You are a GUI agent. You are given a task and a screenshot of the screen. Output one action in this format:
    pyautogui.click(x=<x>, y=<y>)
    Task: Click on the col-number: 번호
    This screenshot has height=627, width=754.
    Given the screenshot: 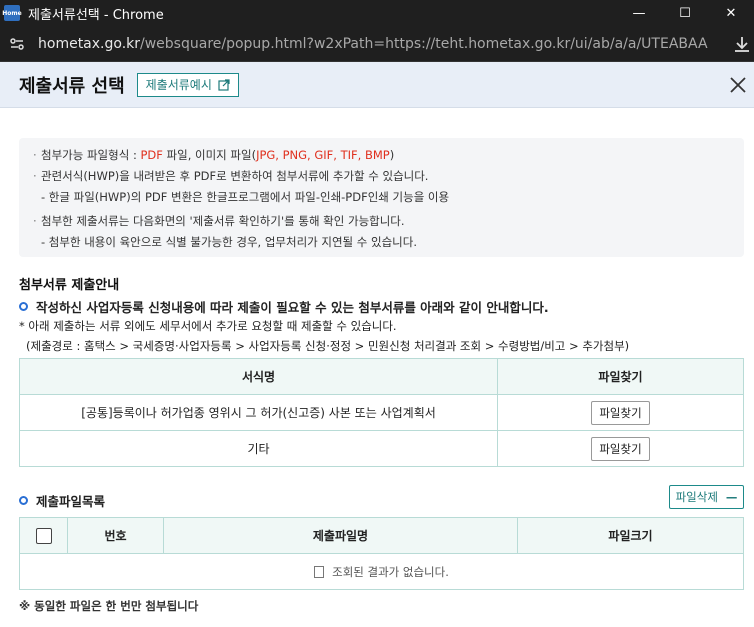 What is the action you would take?
    pyautogui.click(x=115, y=535)
    